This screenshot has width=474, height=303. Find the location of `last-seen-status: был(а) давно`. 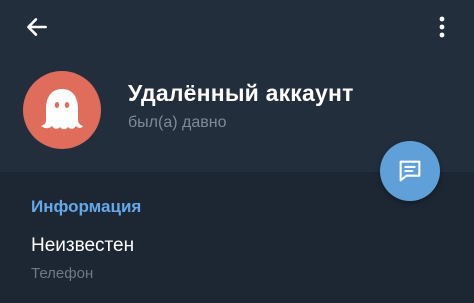

last-seen-status: был(а) давно is located at coordinates (177, 122).